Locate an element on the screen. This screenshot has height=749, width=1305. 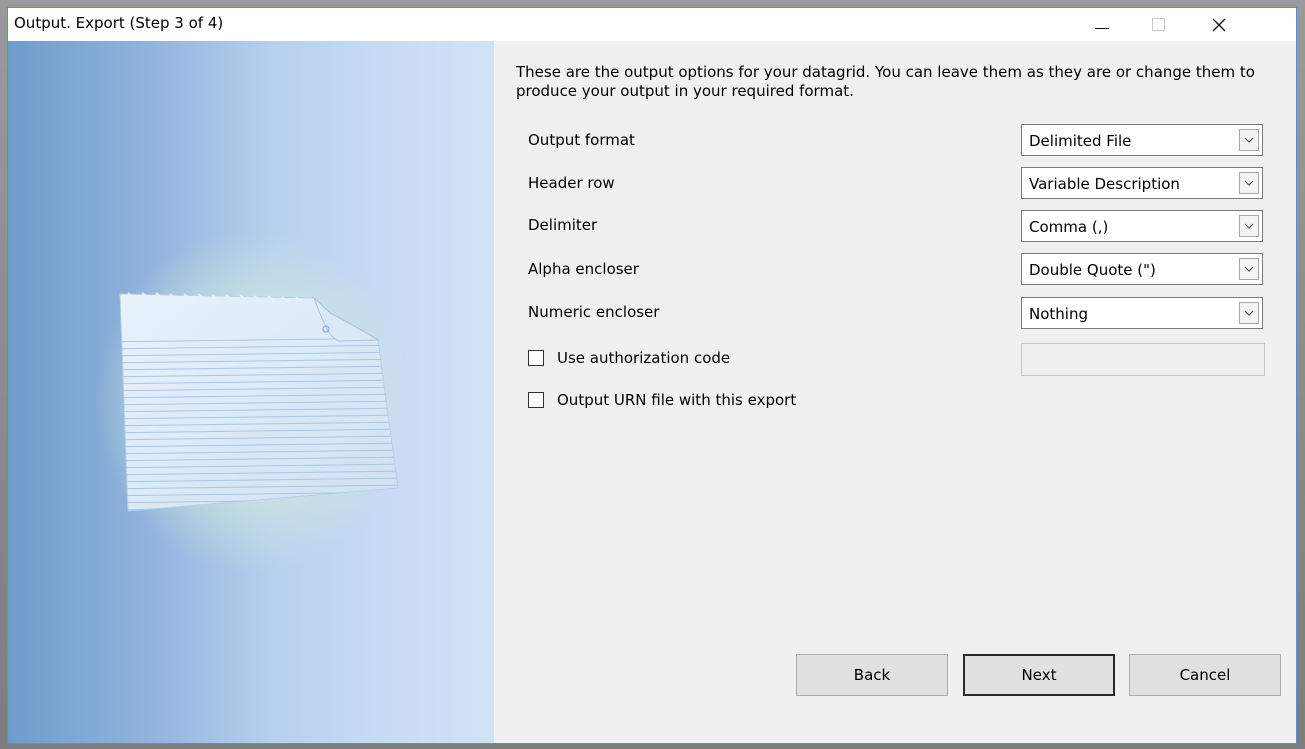
back-button: Back is located at coordinates (872, 675).